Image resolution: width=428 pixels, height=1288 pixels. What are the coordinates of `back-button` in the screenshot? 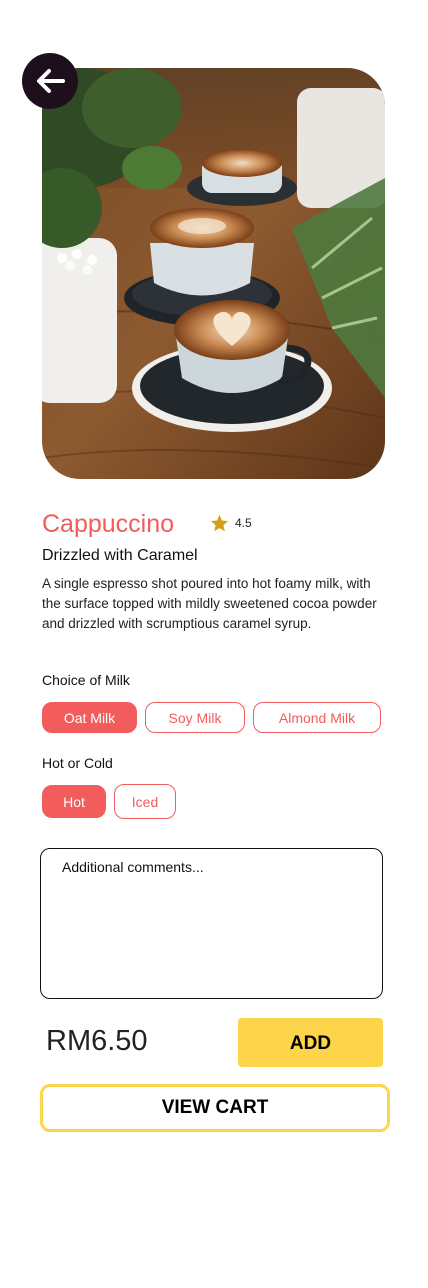 It's located at (50, 81).